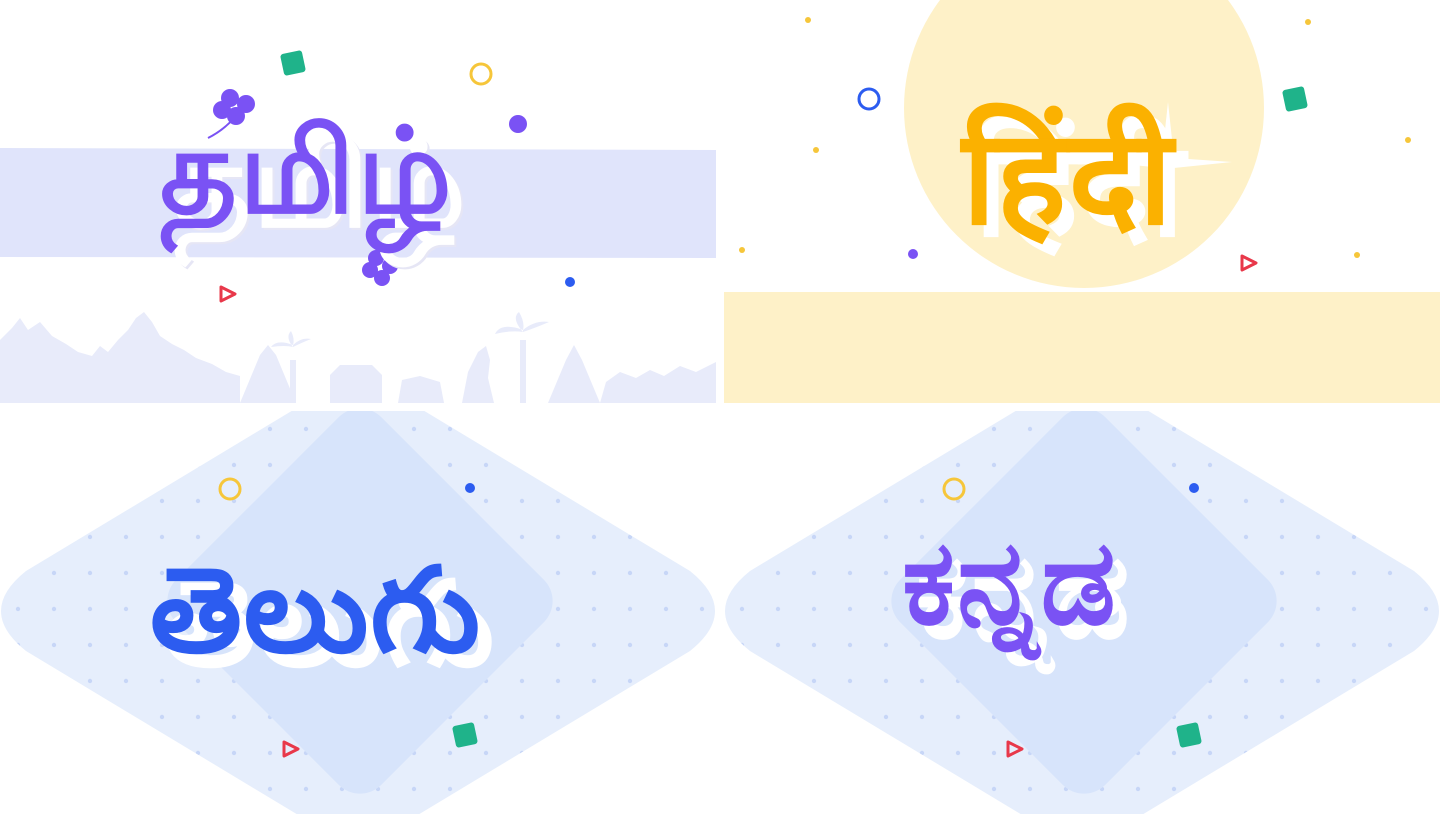 The width and height of the screenshot is (1440, 814). I want to click on skyline-silhouette, so click(358, 357).